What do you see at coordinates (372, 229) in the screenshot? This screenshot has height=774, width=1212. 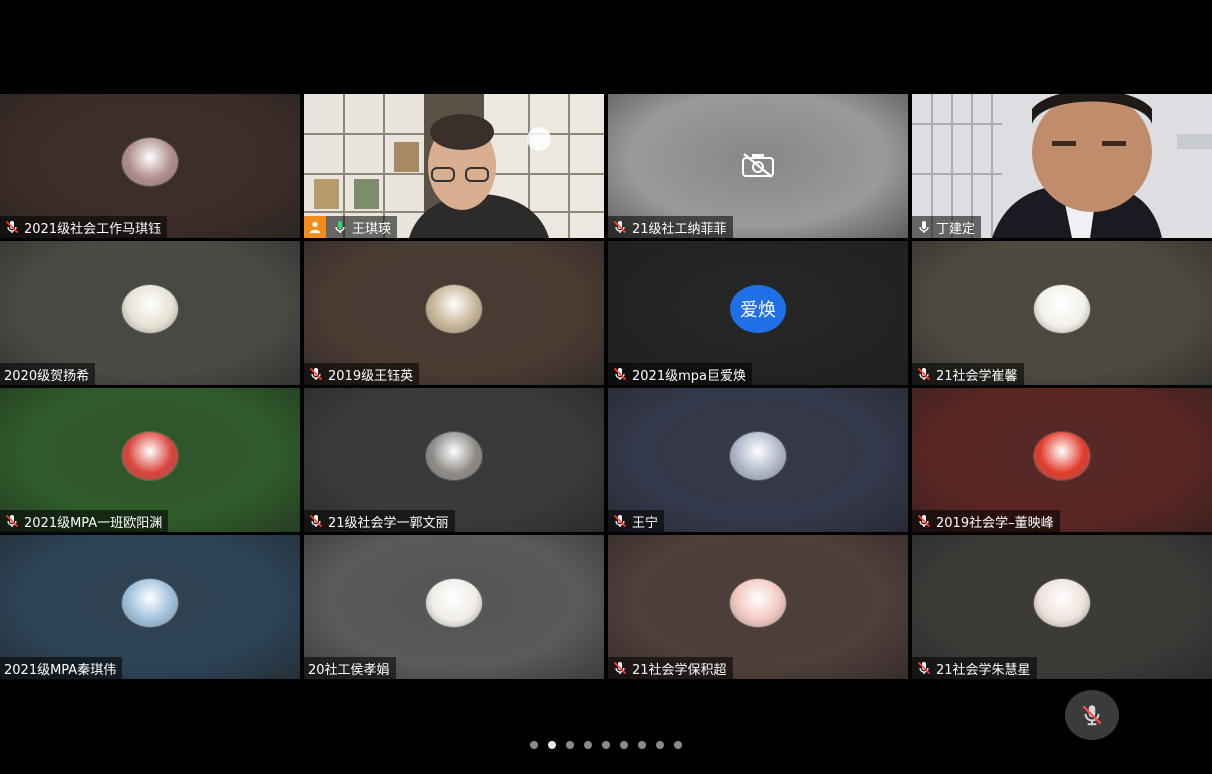 I see `participant-name: 王琪瑛` at bounding box center [372, 229].